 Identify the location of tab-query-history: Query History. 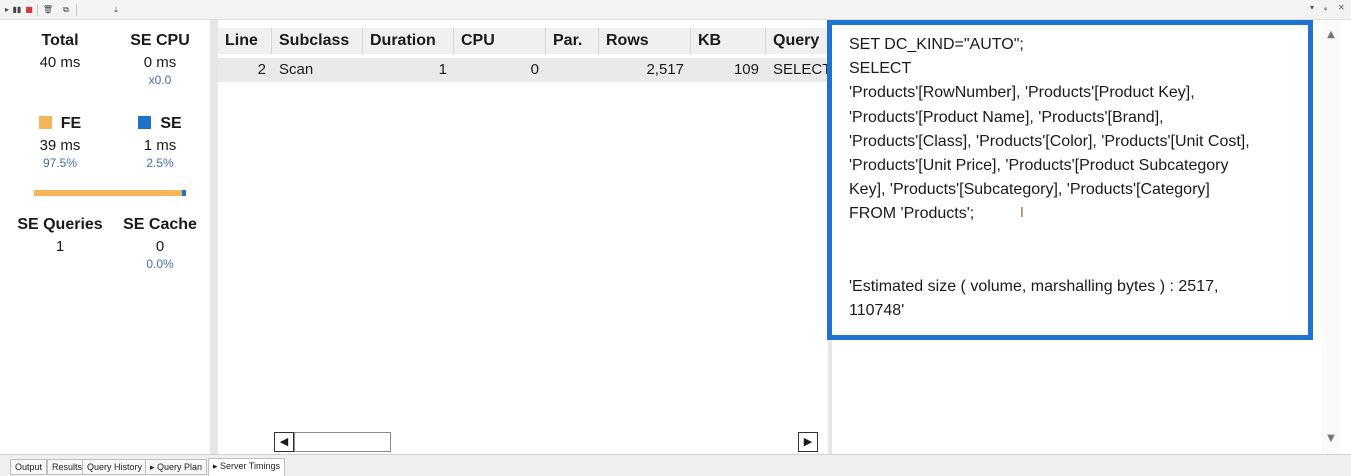
(115, 467).